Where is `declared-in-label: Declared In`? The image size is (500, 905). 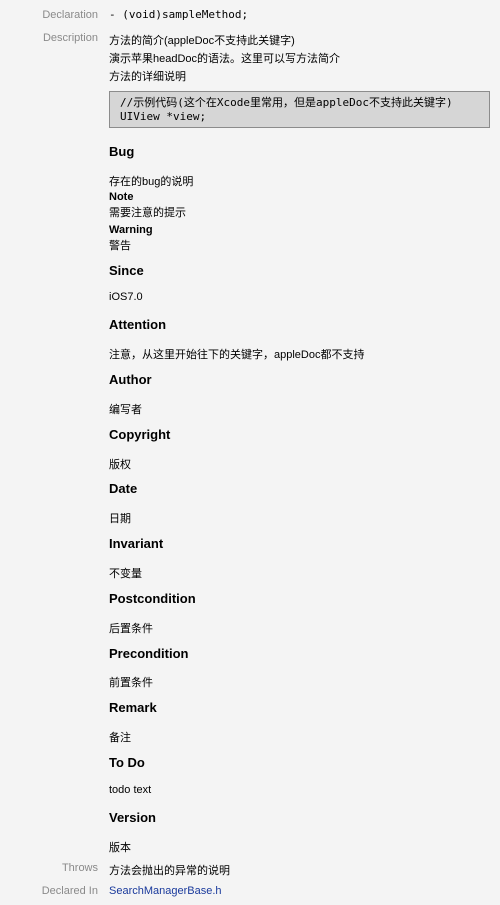
declared-in-label: Declared In is located at coordinates (69, 891).